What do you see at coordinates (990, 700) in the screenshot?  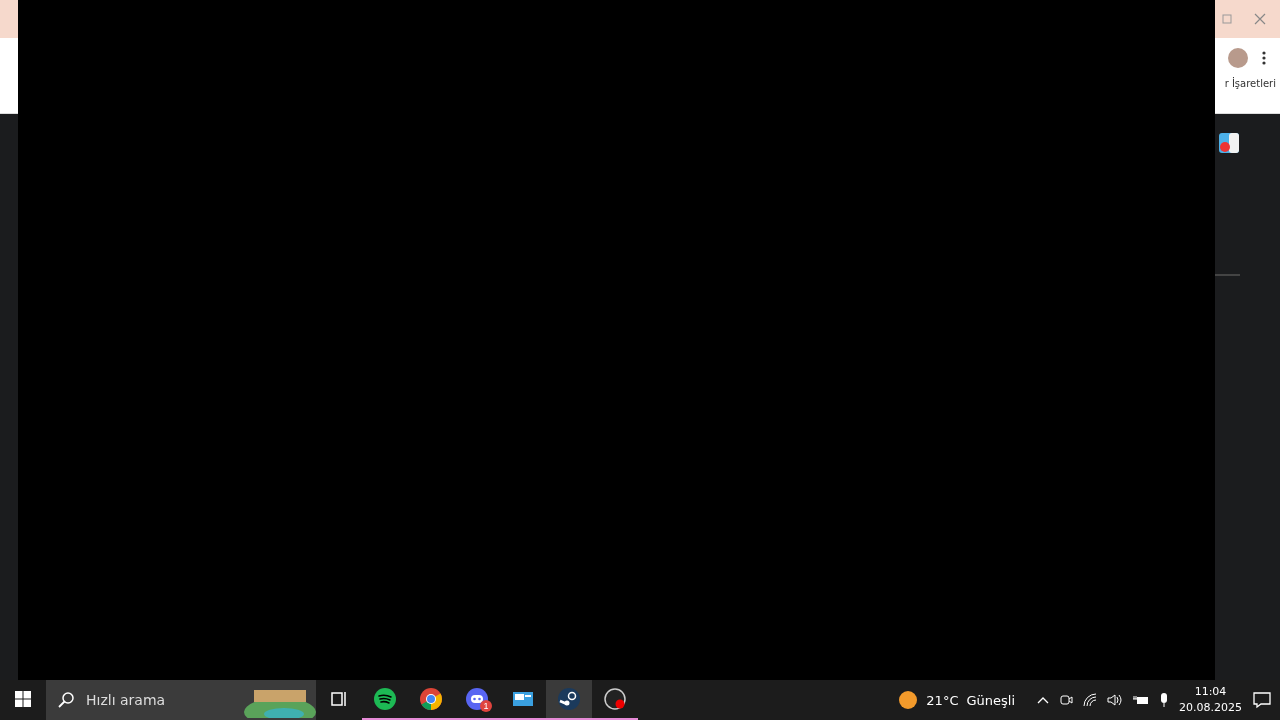 I see `weather-condition-text: Güneşli` at bounding box center [990, 700].